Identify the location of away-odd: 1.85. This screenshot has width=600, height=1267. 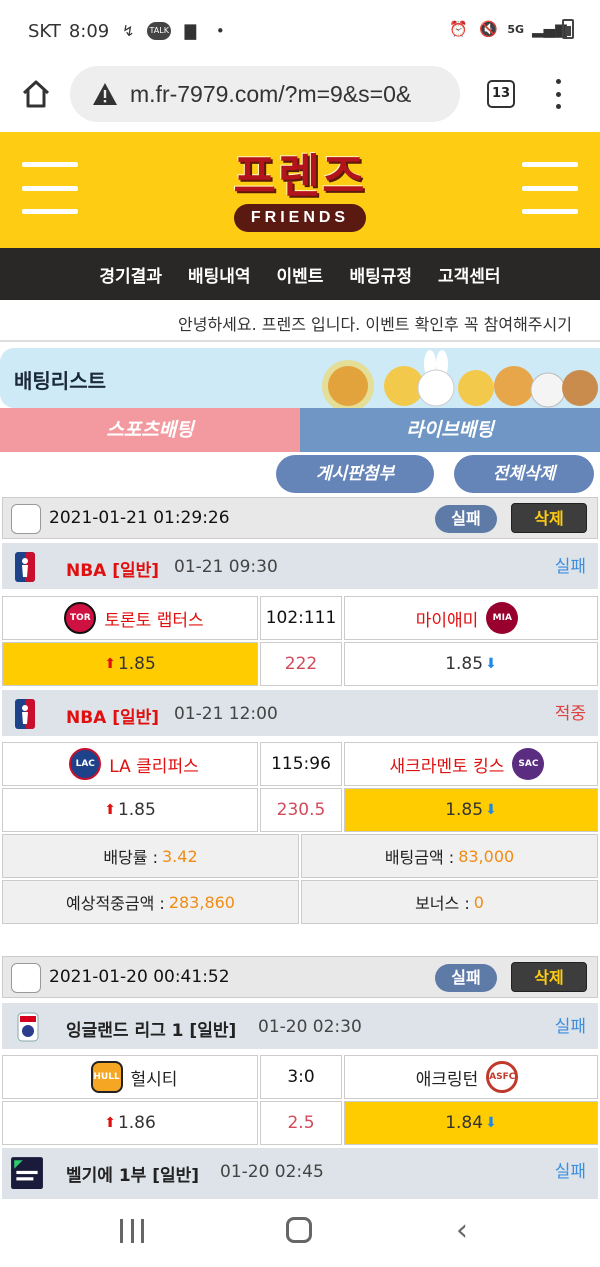
(464, 810).